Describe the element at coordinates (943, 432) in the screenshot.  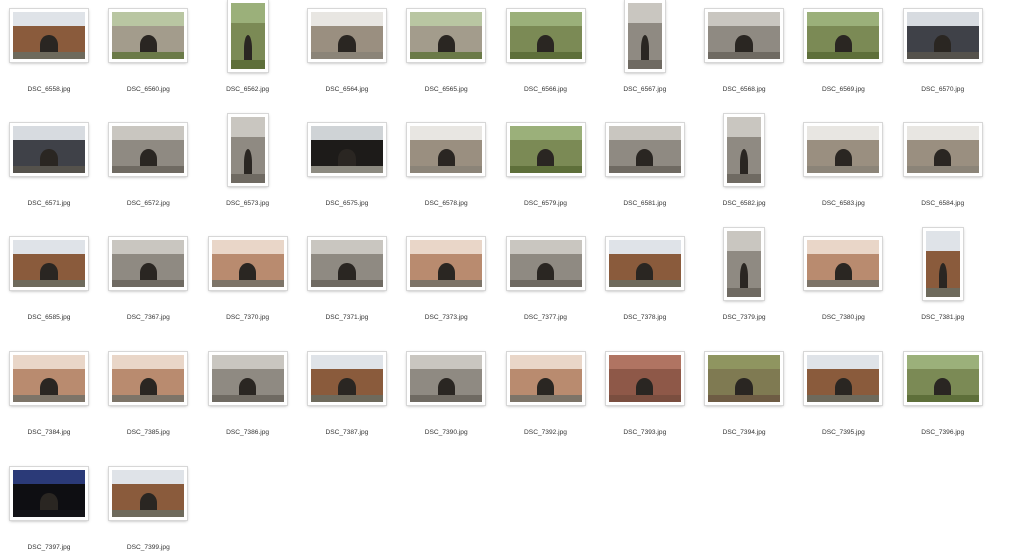
I see `file-name-label: DSC_7396.jpg` at that location.